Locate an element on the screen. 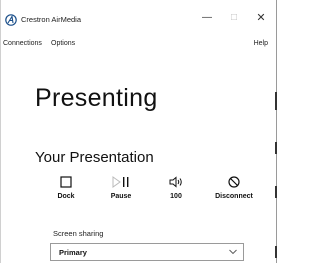  menu-connections: Connections is located at coordinates (22, 43).